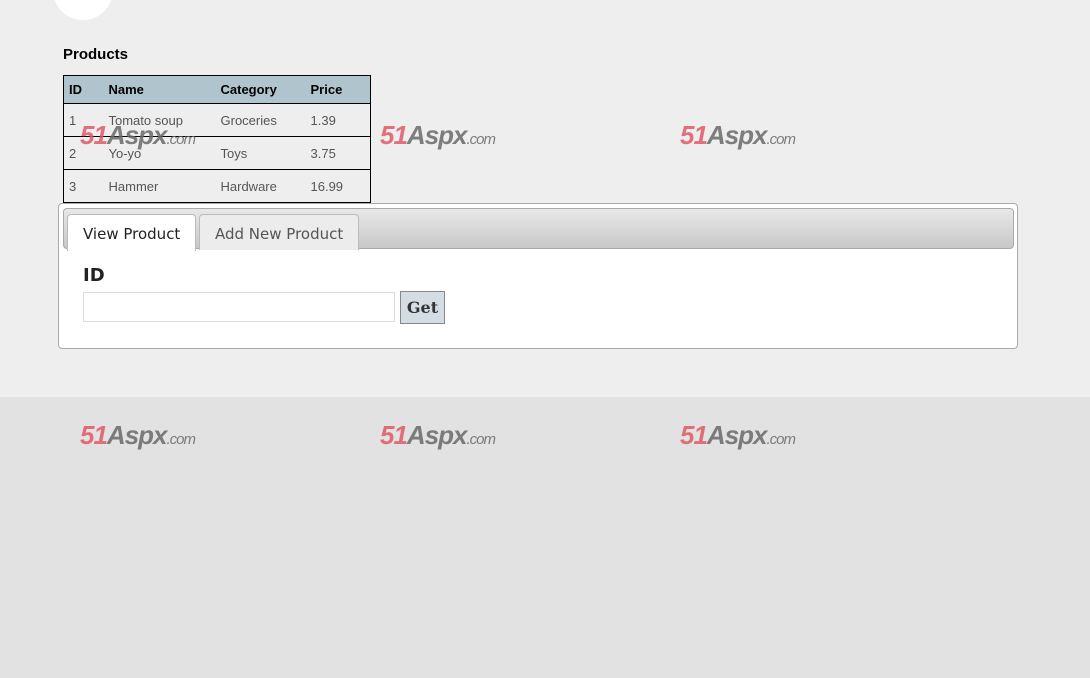 The width and height of the screenshot is (1090, 678). I want to click on table-row: 1 Tomato soup Groceries 1.39, so click(217, 120).